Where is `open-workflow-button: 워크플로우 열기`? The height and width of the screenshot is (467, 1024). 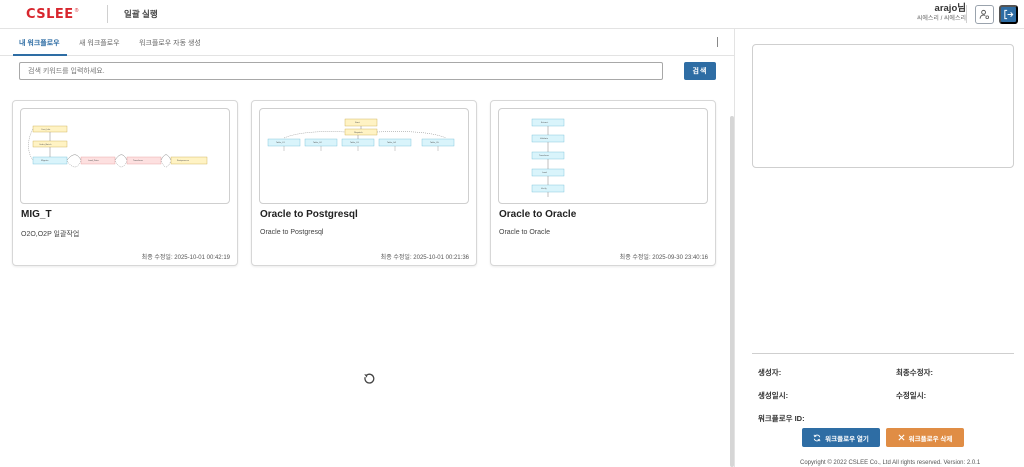 open-workflow-button: 워크플로우 열기 is located at coordinates (841, 437).